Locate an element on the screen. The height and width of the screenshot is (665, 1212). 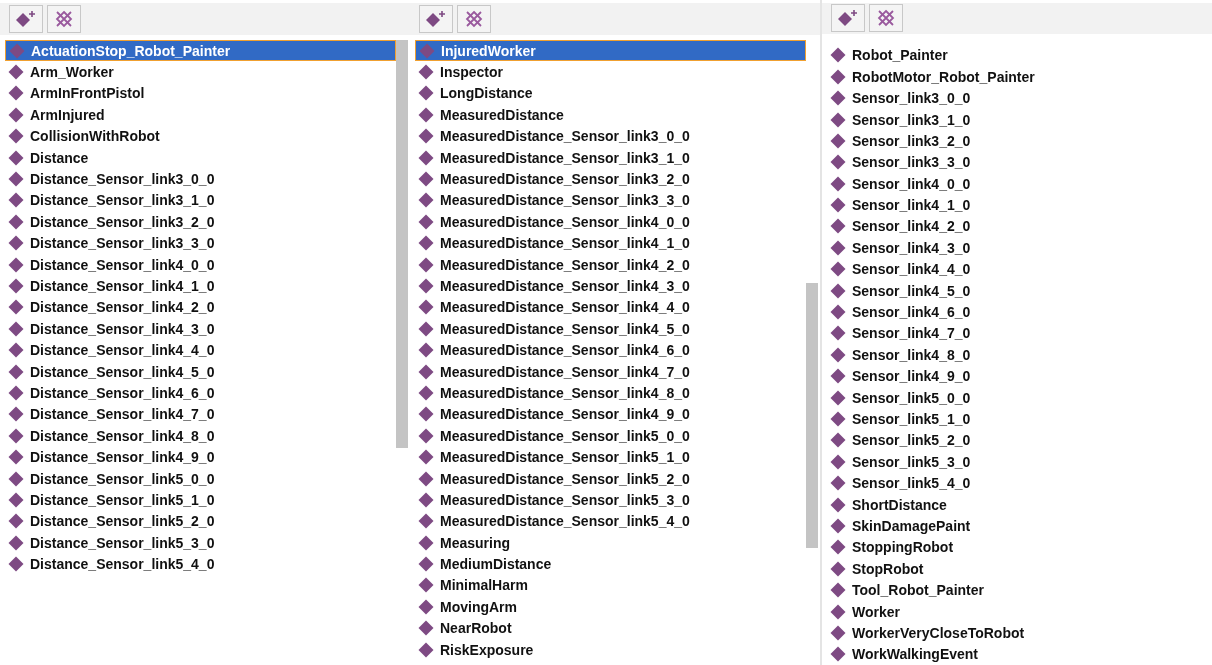
individual-item: Distance_Sensor_link5_4_0 is located at coordinates (200, 564).